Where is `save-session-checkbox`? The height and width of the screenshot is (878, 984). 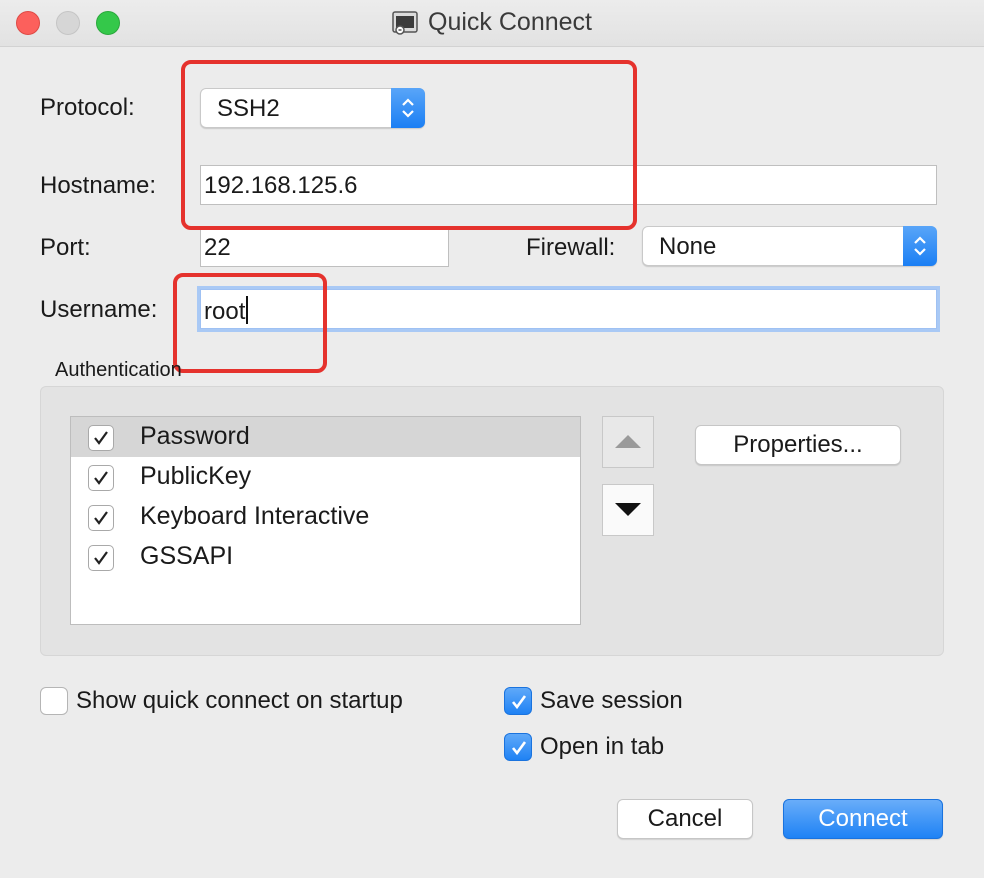 save-session-checkbox is located at coordinates (518, 701).